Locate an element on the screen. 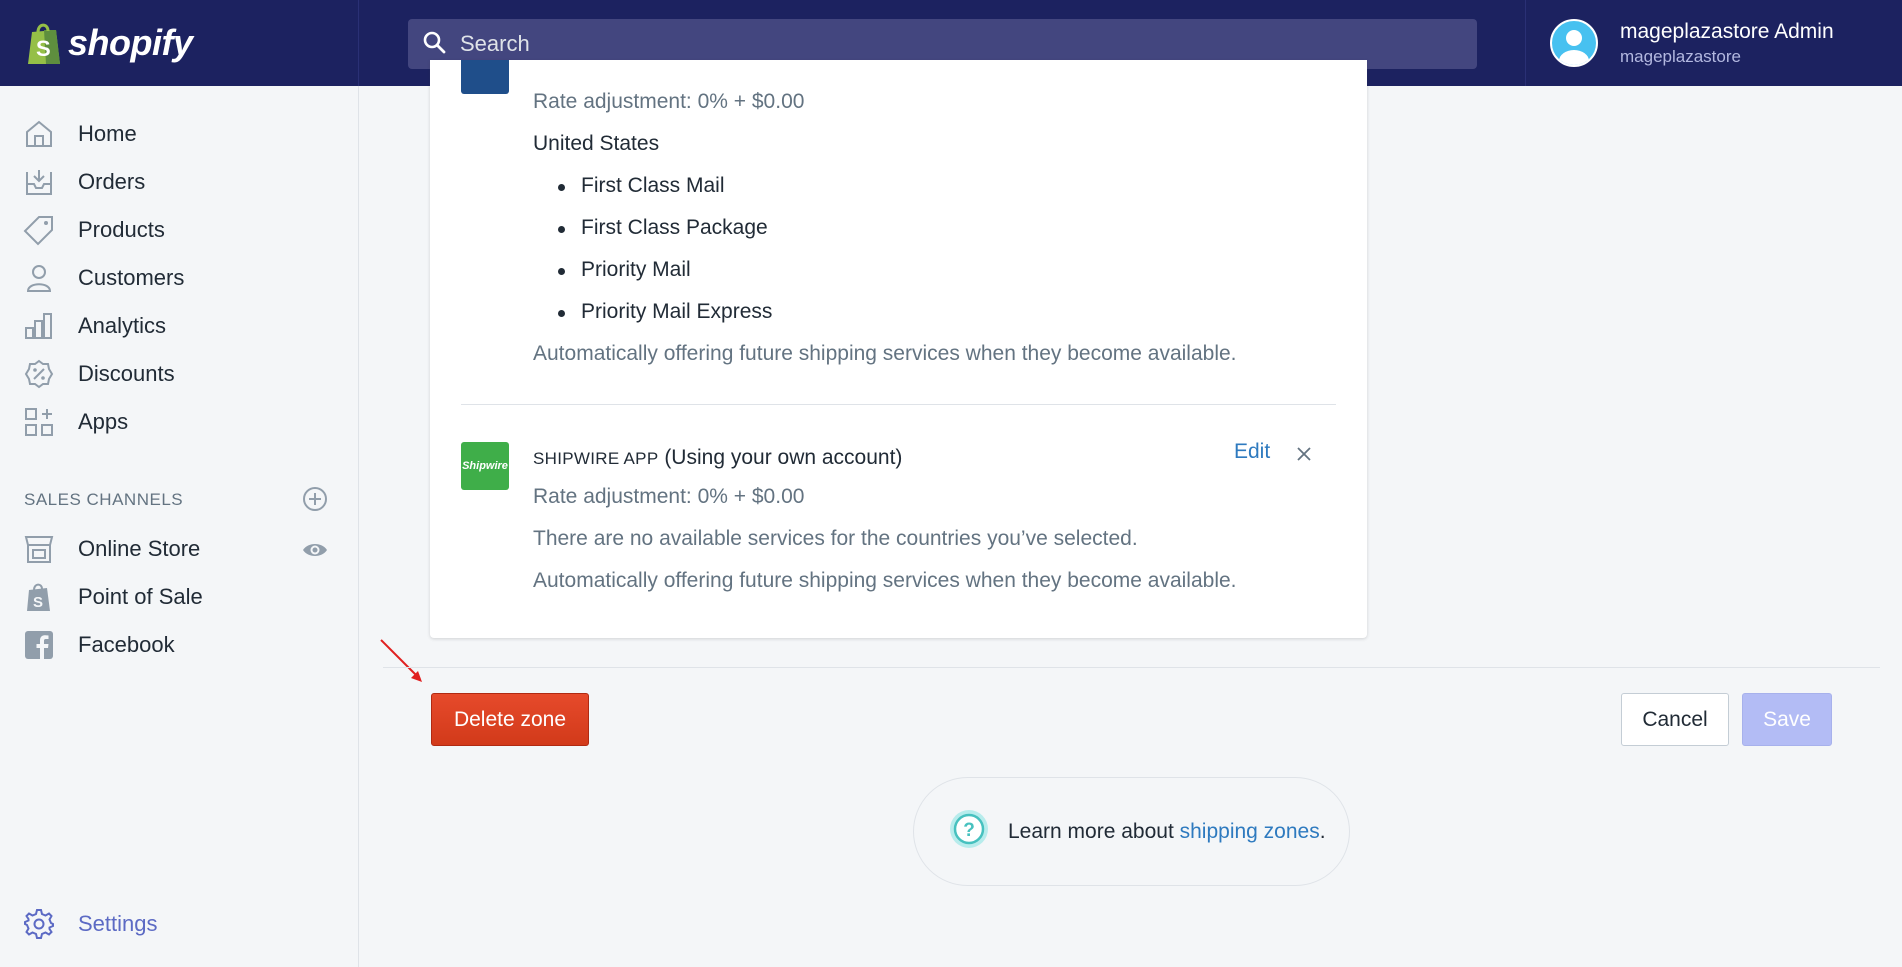  service-item: Priority Mail is located at coordinates (636, 269).